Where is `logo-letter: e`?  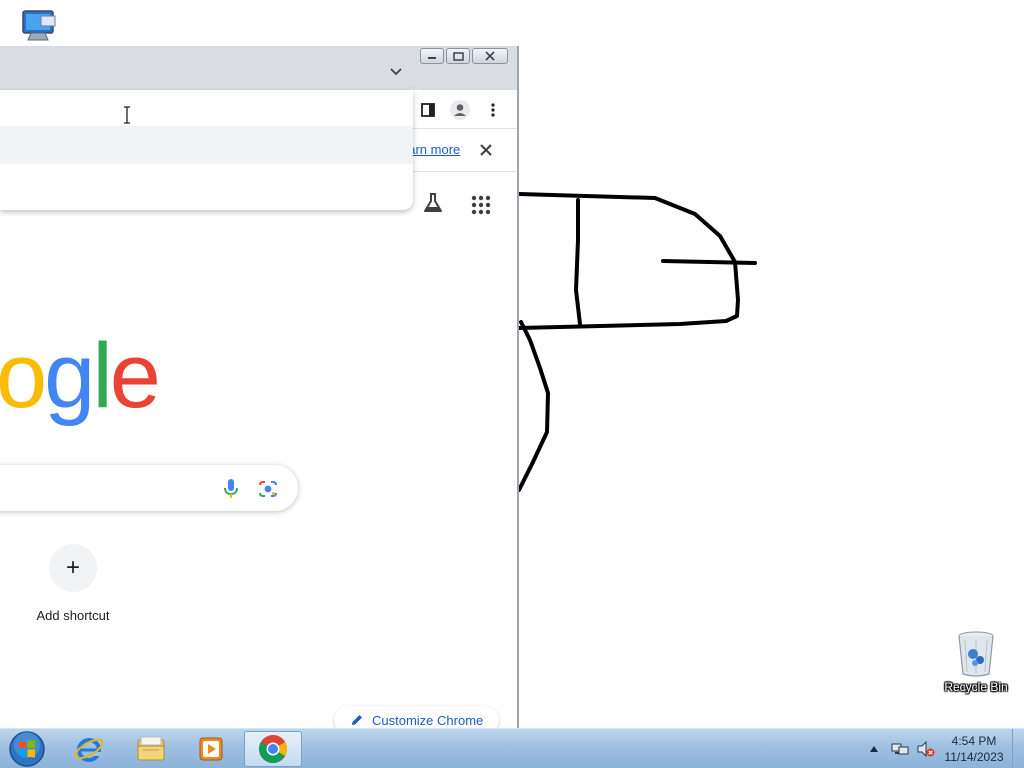 logo-letter: e is located at coordinates (135, 376).